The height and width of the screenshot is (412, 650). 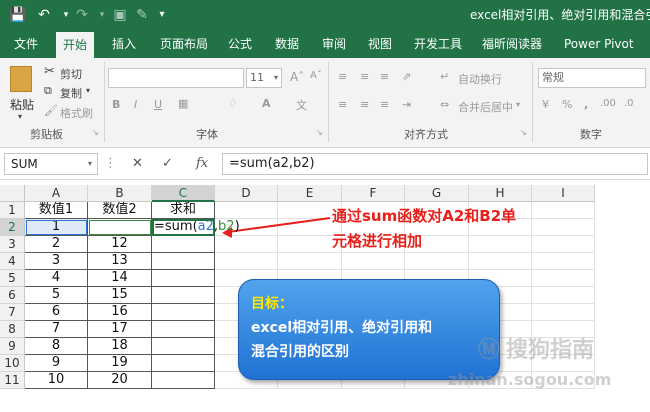 What do you see at coordinates (550, 350) in the screenshot?
I see `watermark-brand: 搜狗指南` at bounding box center [550, 350].